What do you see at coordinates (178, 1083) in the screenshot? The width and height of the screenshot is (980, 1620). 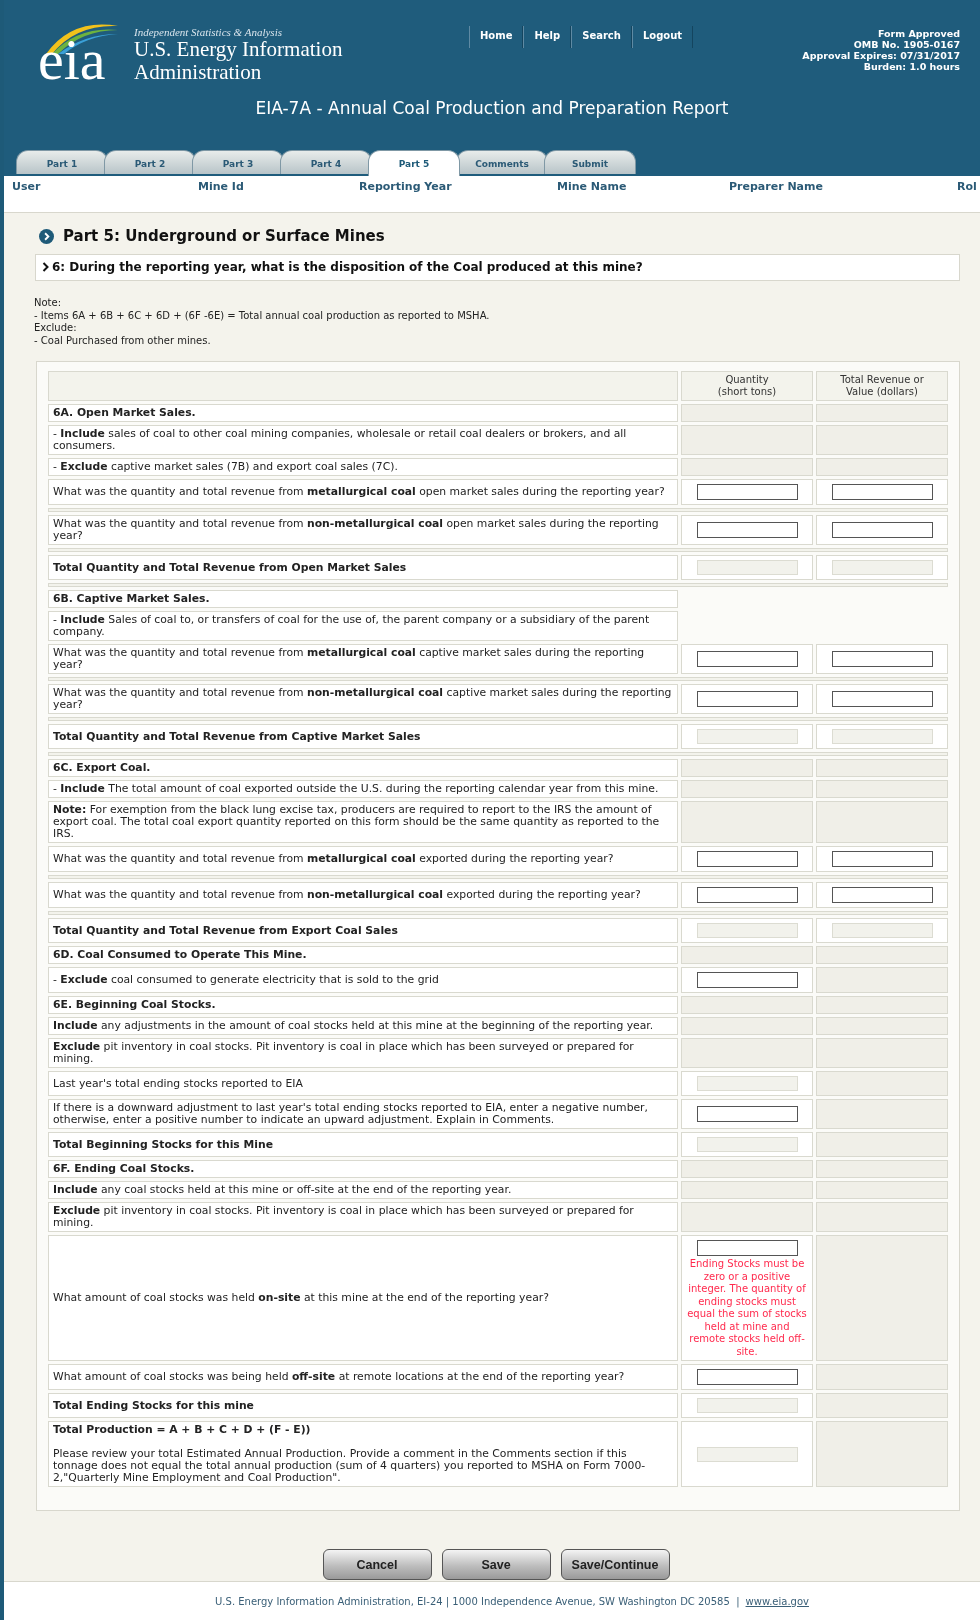 I see `row-label: Last year's total ending stocks reported to EIA` at bounding box center [178, 1083].